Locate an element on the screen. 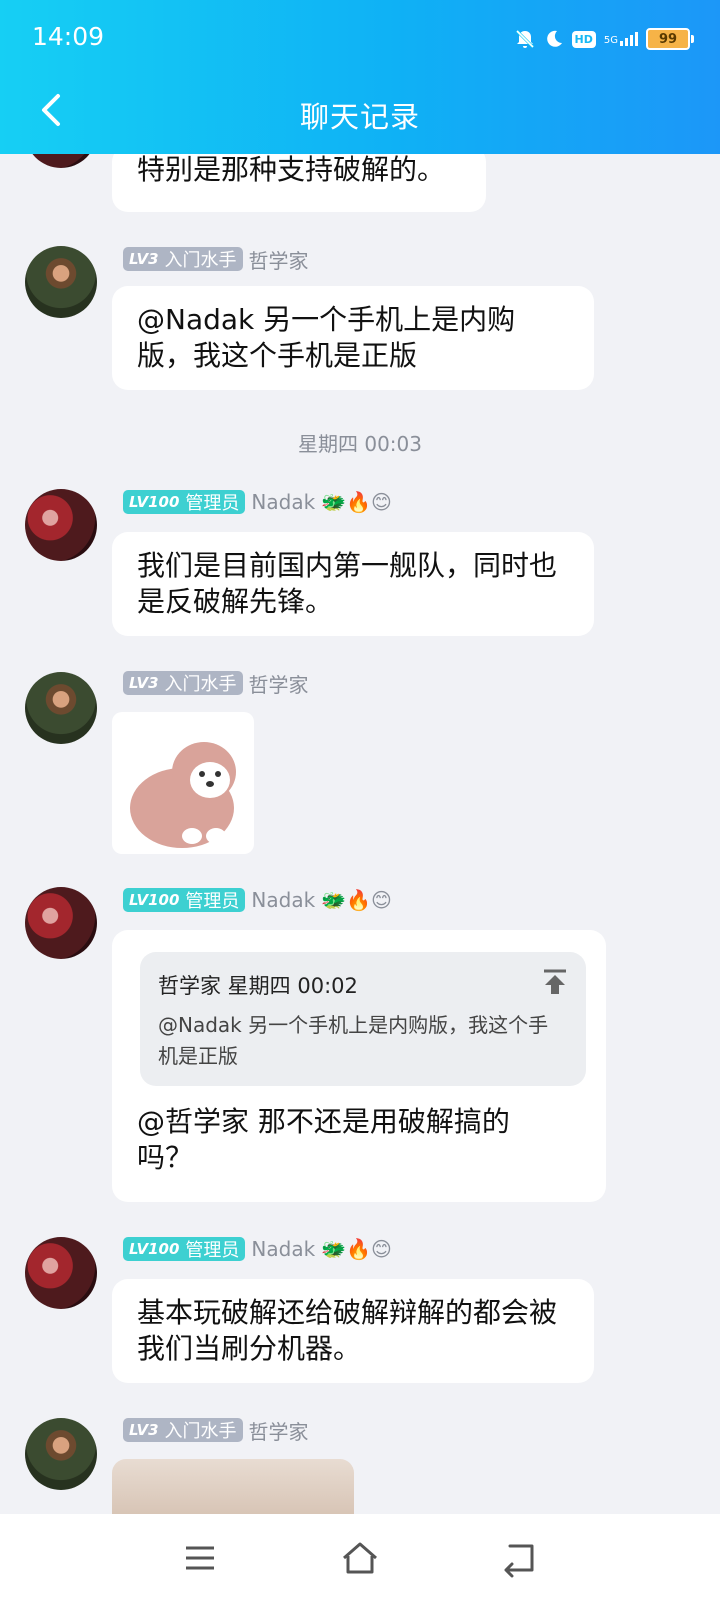 Image resolution: width=720 pixels, height=1600 pixels. message-bubble: @Nadak 另一个手机上是内购版，我这个手机是正版 is located at coordinates (353, 338).